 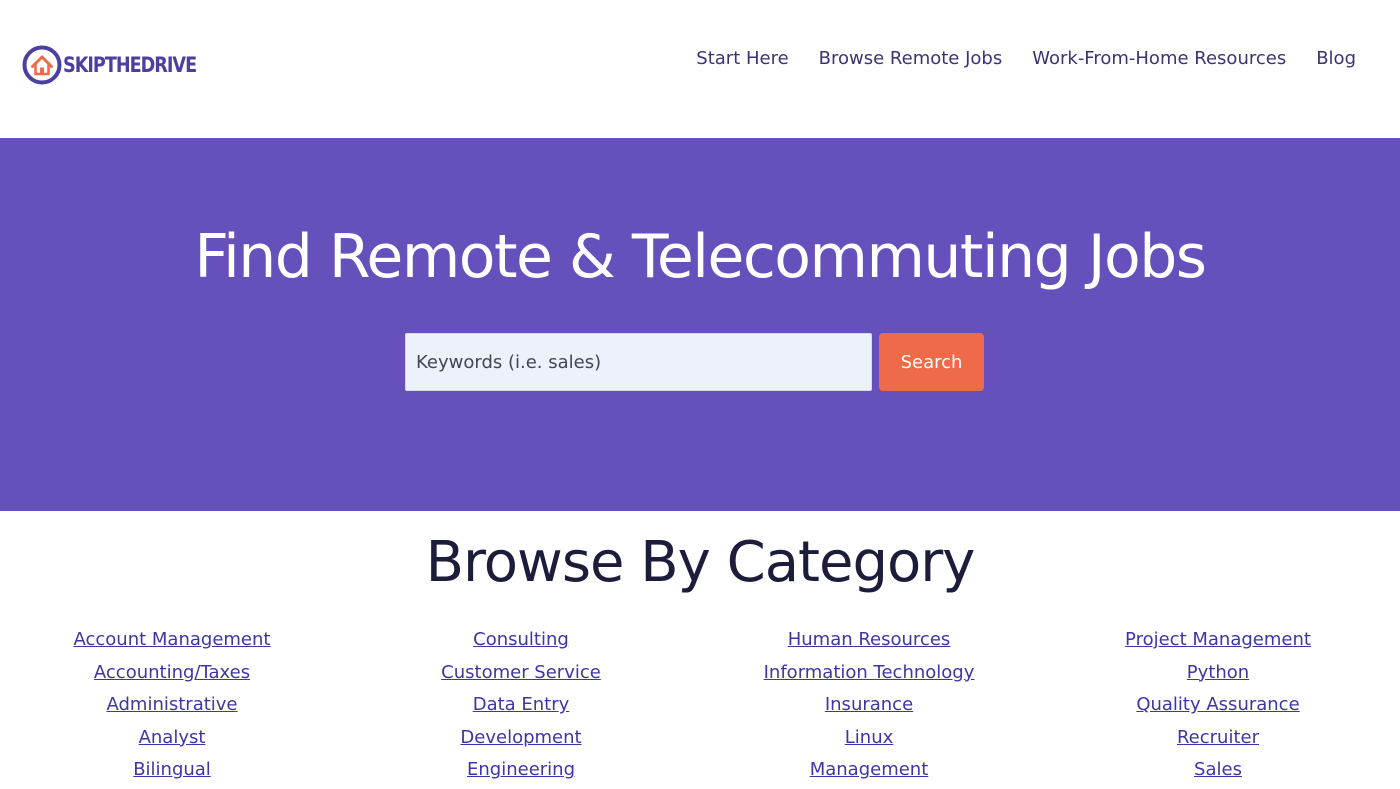 I want to click on search-button: Search, so click(x=931, y=362).